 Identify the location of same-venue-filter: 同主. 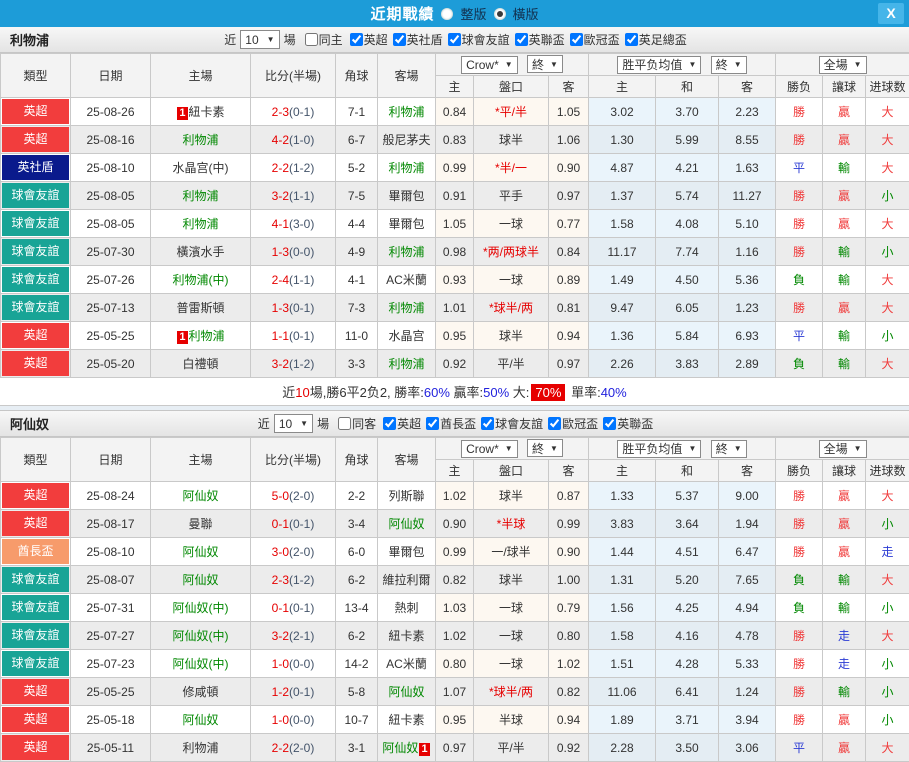
(321, 39).